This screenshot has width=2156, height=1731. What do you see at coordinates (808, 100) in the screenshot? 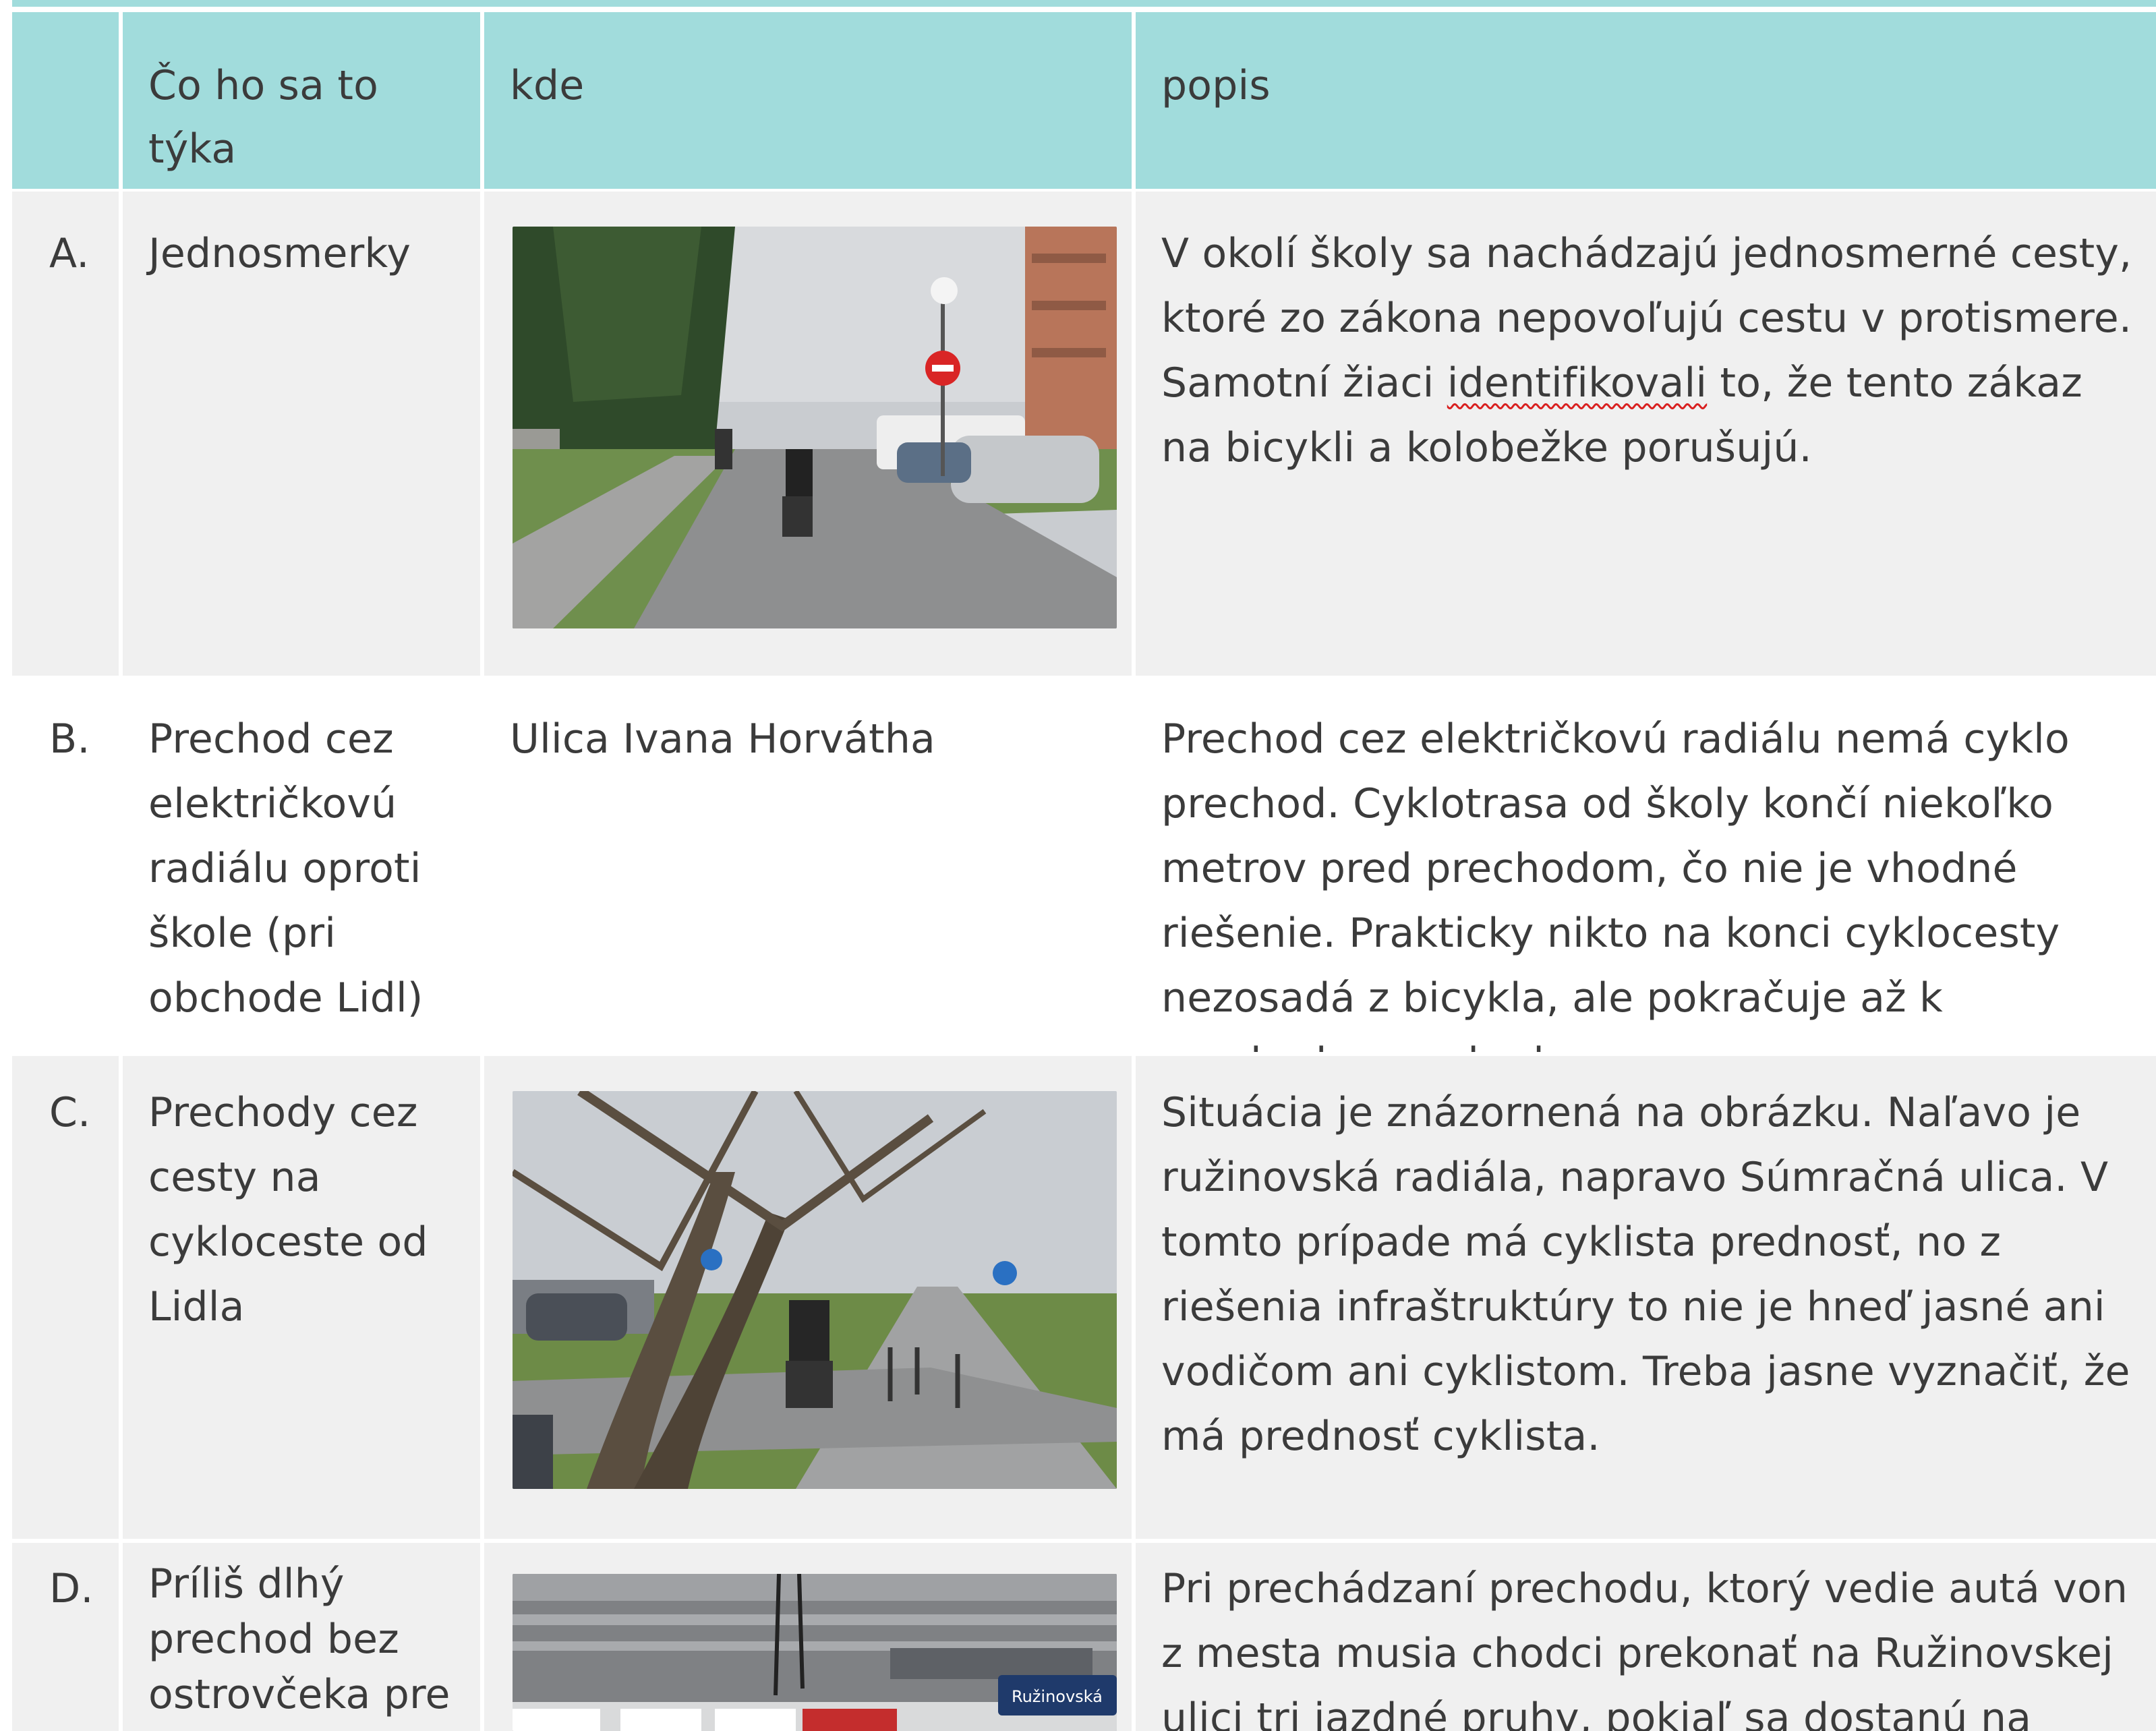
I see `header-cell-where: kde` at bounding box center [808, 100].